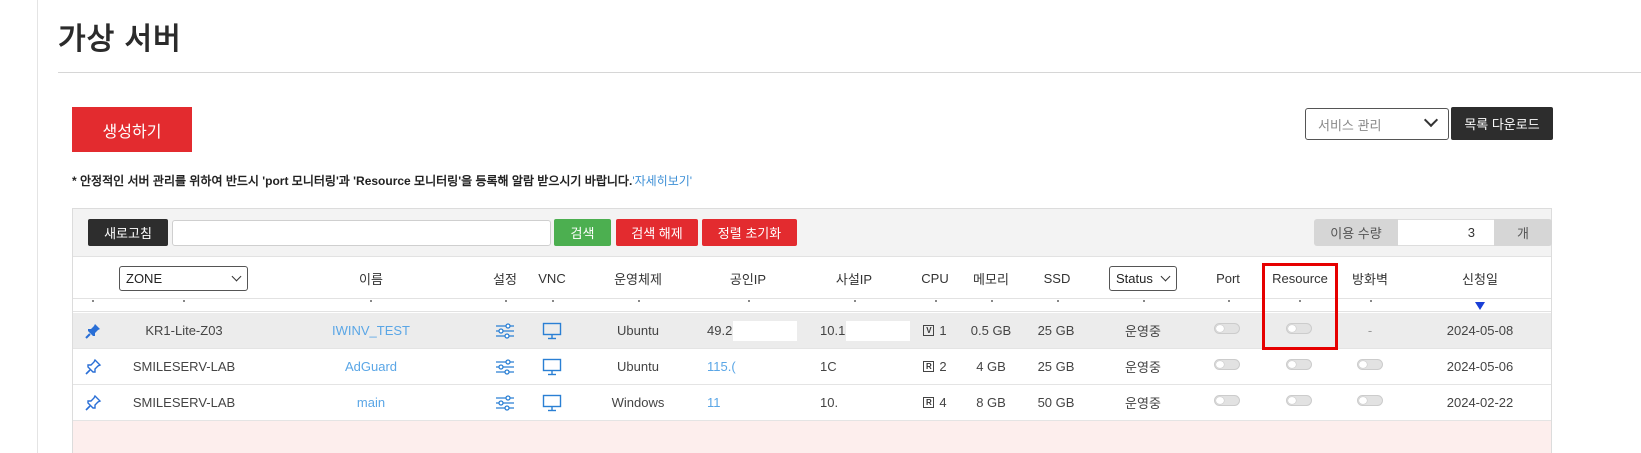  I want to click on cpu-value: 4, so click(943, 402).